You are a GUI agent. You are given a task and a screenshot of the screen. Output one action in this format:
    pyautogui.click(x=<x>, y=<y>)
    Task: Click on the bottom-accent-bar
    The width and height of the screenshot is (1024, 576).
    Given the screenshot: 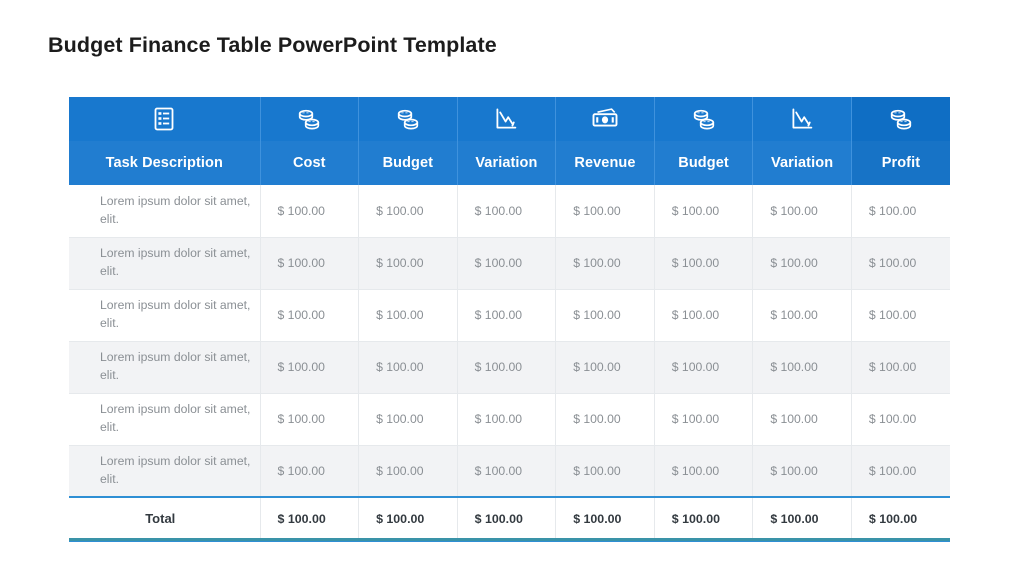 What is the action you would take?
    pyautogui.click(x=509, y=539)
    